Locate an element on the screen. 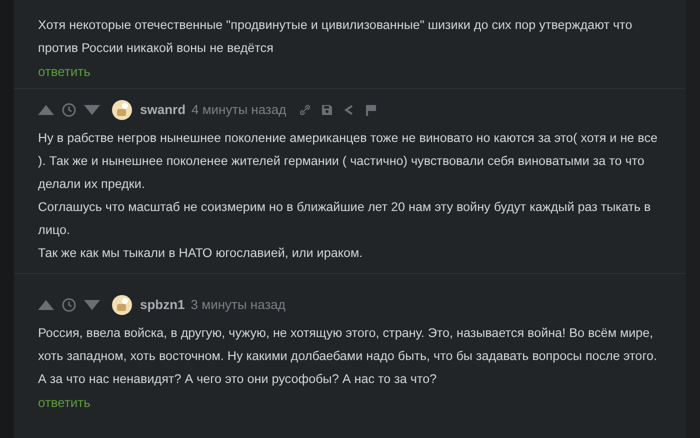  comment-text: Соглашусь что масштаб не соизмерим но в ближайшие лет 20 нам эту войну будут каждый раз тыкать в лицо. is located at coordinates (345, 219).